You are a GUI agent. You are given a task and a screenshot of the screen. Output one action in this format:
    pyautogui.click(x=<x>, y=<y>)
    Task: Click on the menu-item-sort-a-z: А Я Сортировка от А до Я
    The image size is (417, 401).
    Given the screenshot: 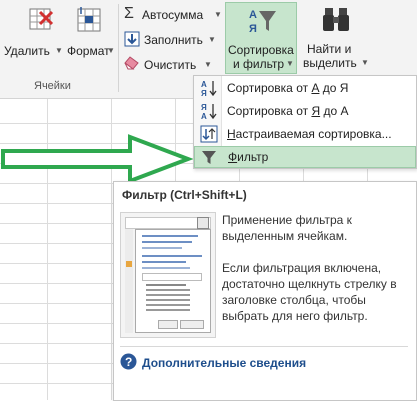 What is the action you would take?
    pyautogui.click(x=305, y=88)
    